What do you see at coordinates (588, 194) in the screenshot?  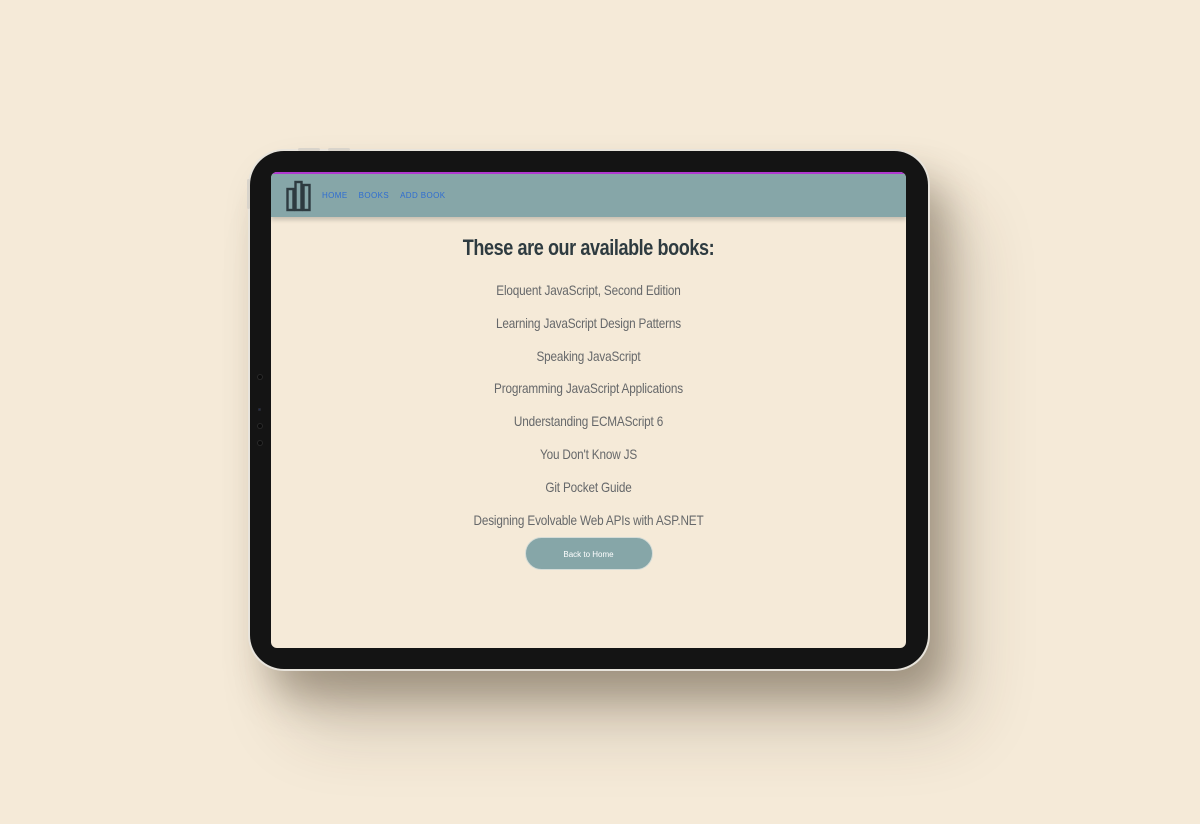 I see `navbar: HOME BOOKS ADD BOOK` at bounding box center [588, 194].